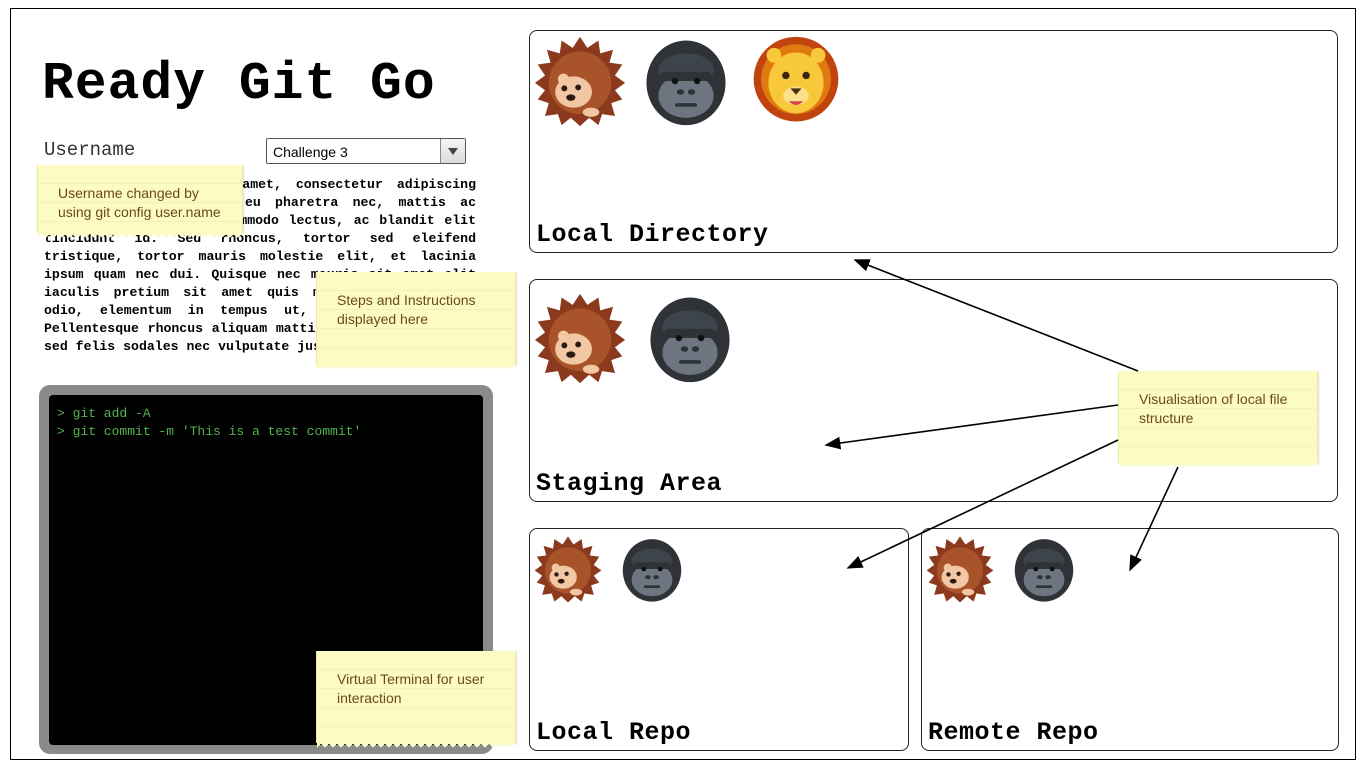  Describe the element at coordinates (89, 150) in the screenshot. I see `username-label: Username` at that location.